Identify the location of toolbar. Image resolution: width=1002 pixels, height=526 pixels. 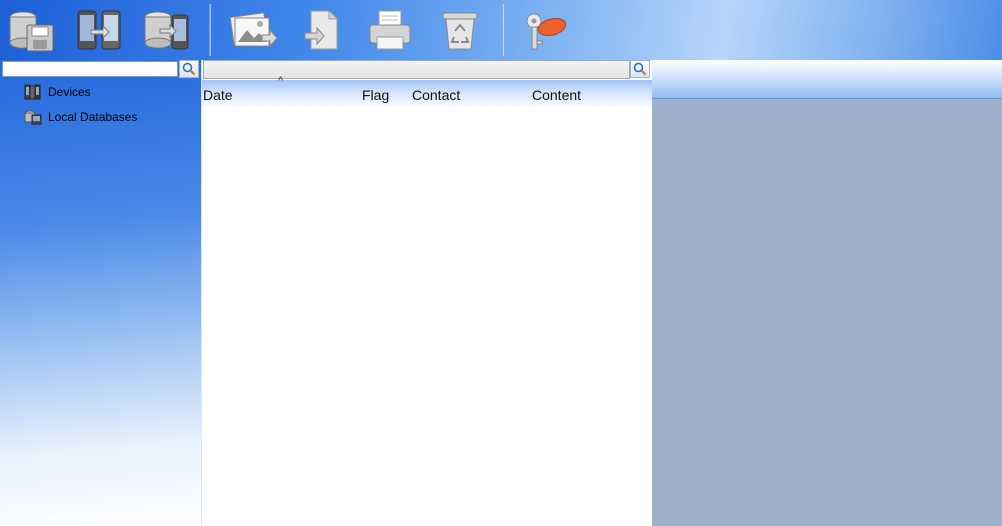
(501, 30).